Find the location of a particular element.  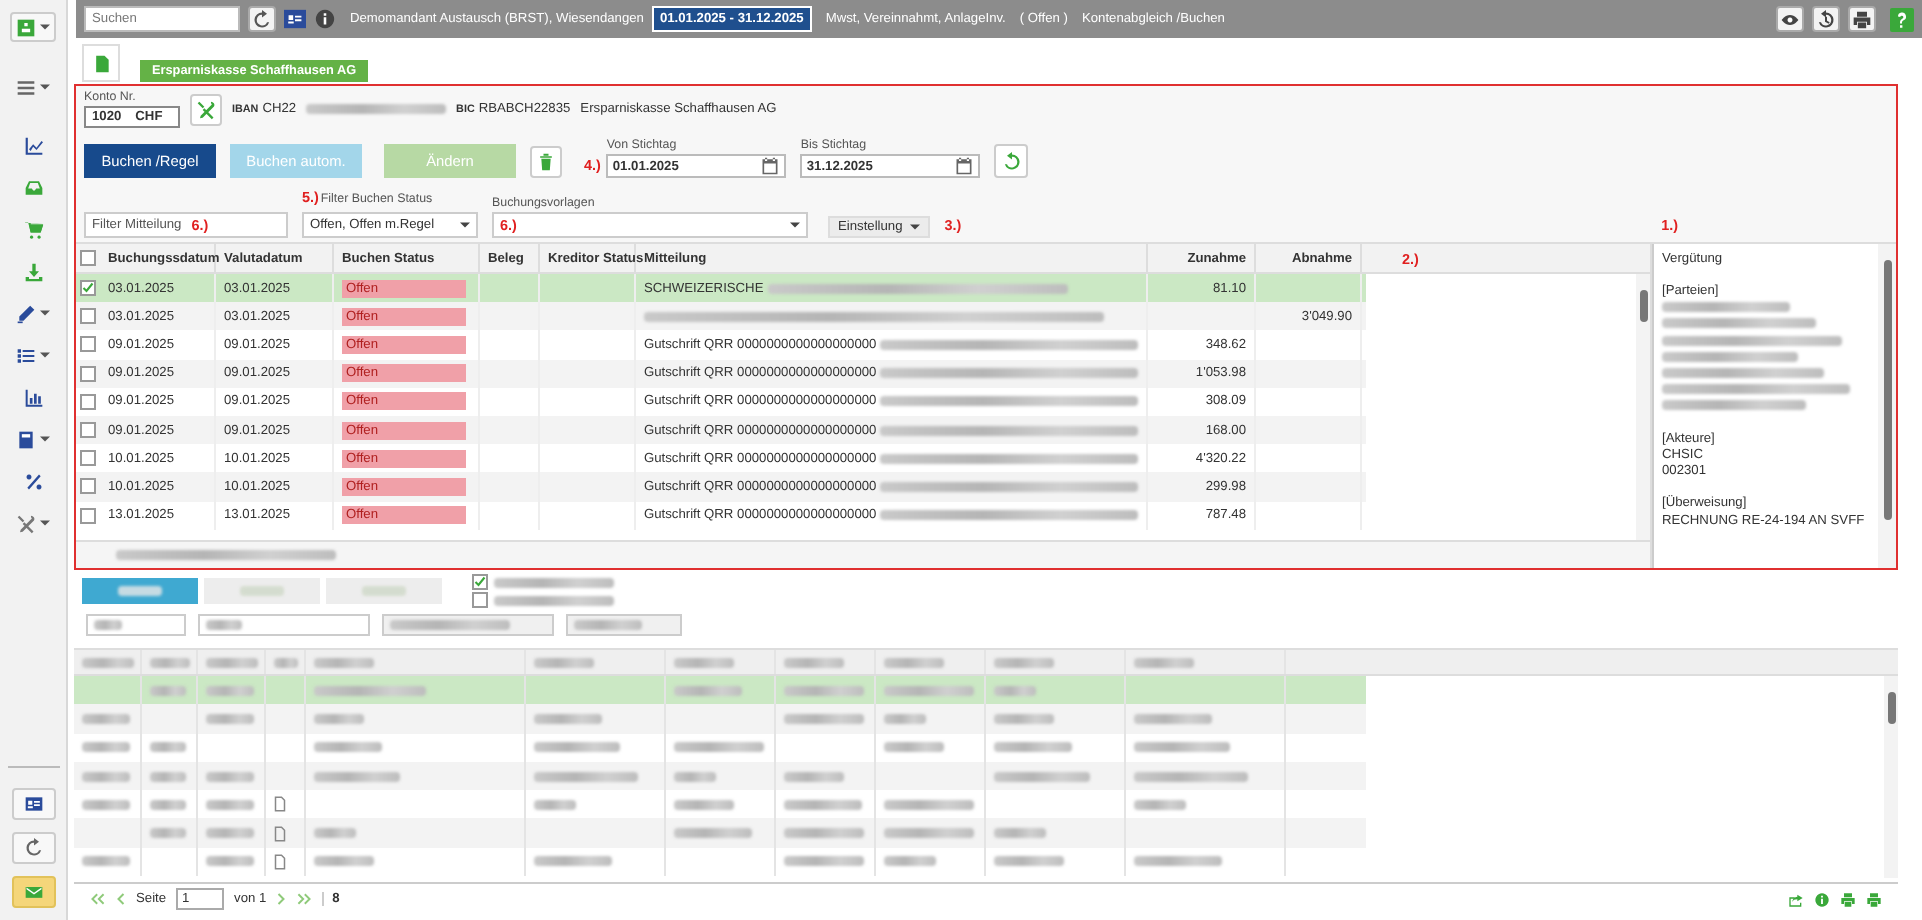

refresh-icon is located at coordinates (33, 848).